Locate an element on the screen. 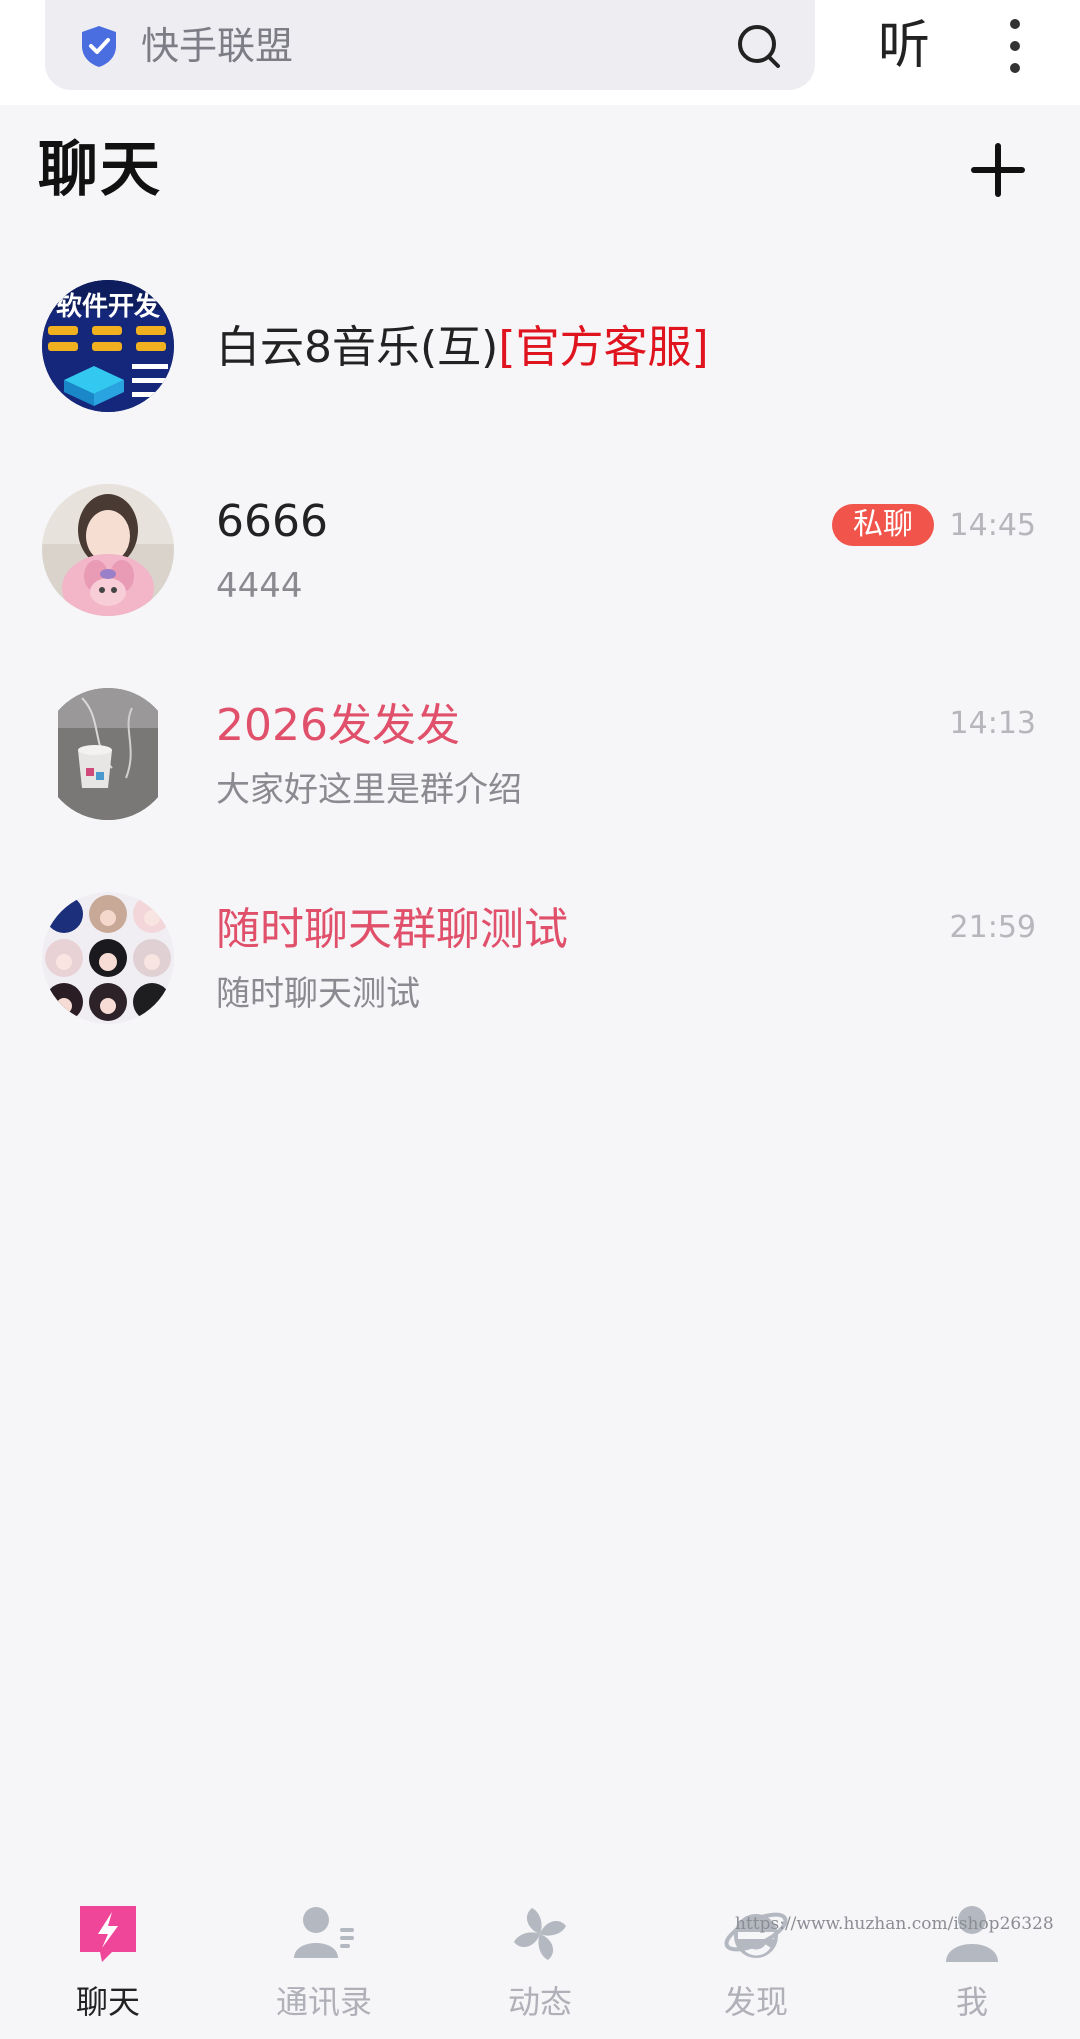 The width and height of the screenshot is (1080, 2039). nav-item-contacts: 通讯录 is located at coordinates (324, 1959).